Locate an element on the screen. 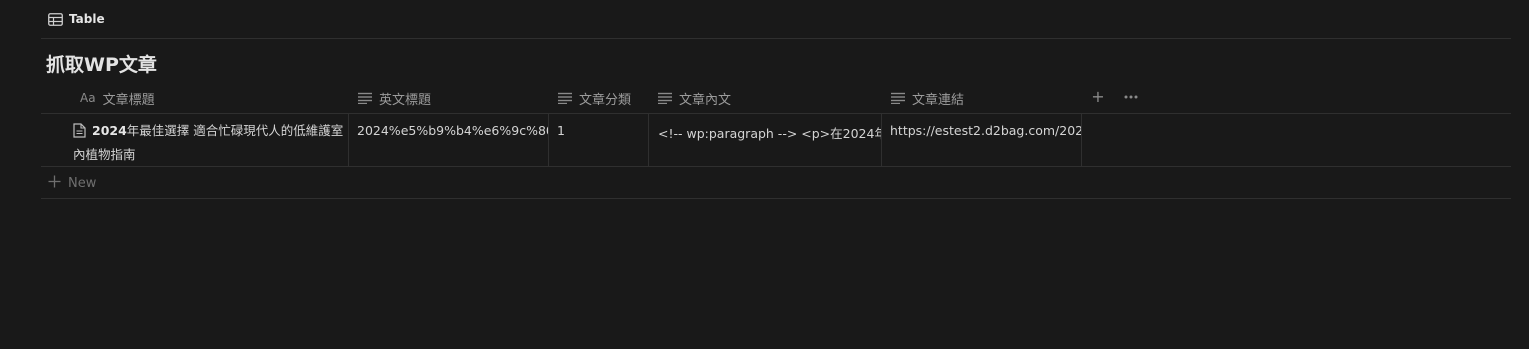  cell-english-title: 2024%e5%b9%b4%e6%9c%80%e4%bd%b3 is located at coordinates (452, 140).